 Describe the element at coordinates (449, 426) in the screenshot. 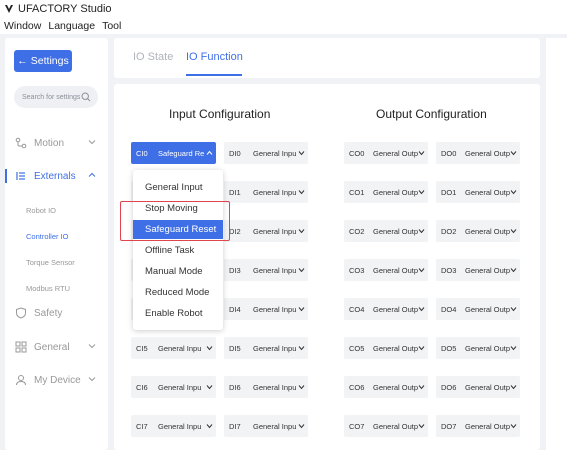

I see `io-label: DO7` at that location.